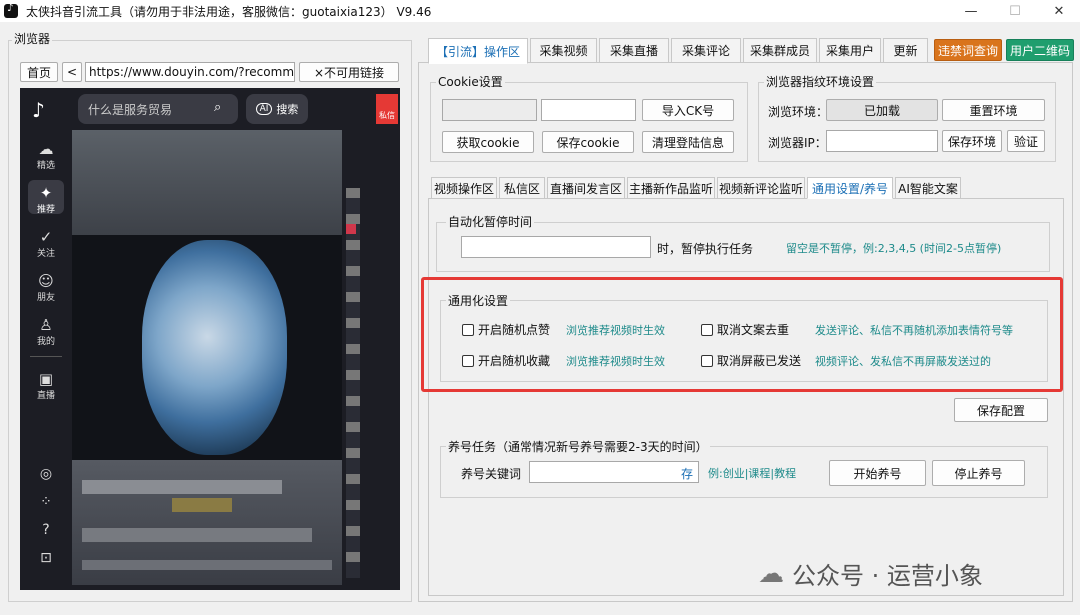  What do you see at coordinates (688, 110) in the screenshot?
I see `import-ck-button: 导入CK号` at bounding box center [688, 110].